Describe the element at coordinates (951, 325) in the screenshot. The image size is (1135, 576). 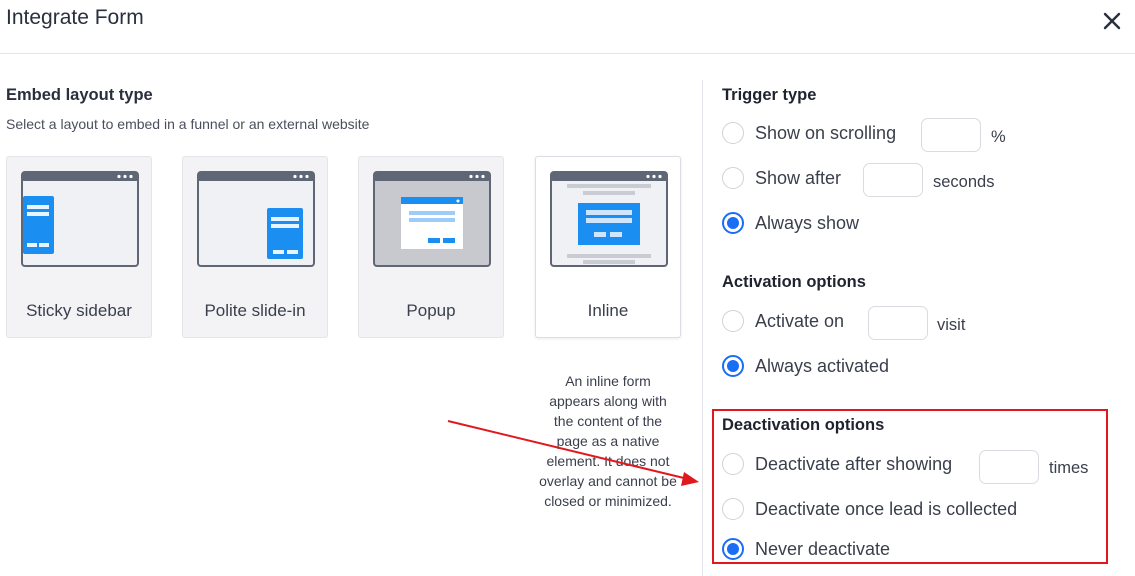
I see `visit-unit: visit` at that location.